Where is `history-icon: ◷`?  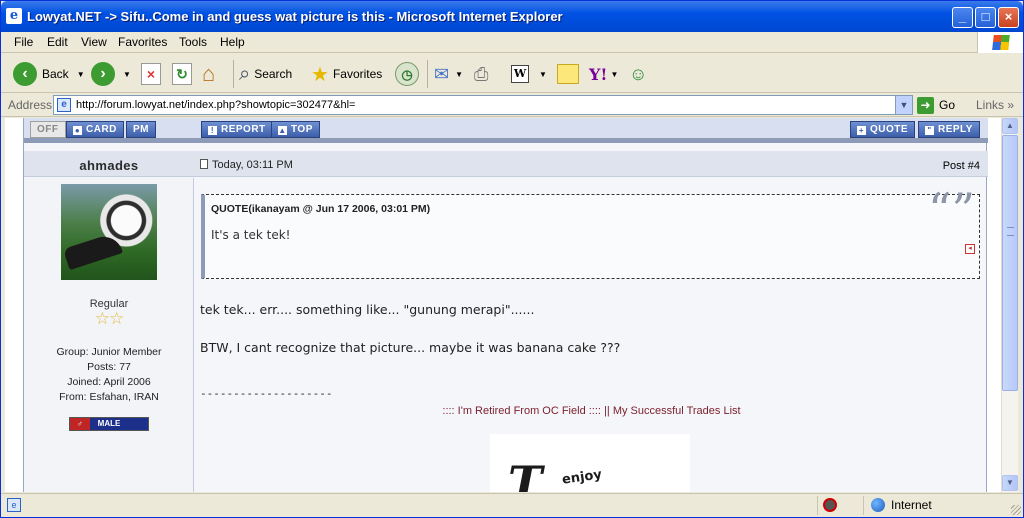
history-icon: ◷ is located at coordinates (407, 74).